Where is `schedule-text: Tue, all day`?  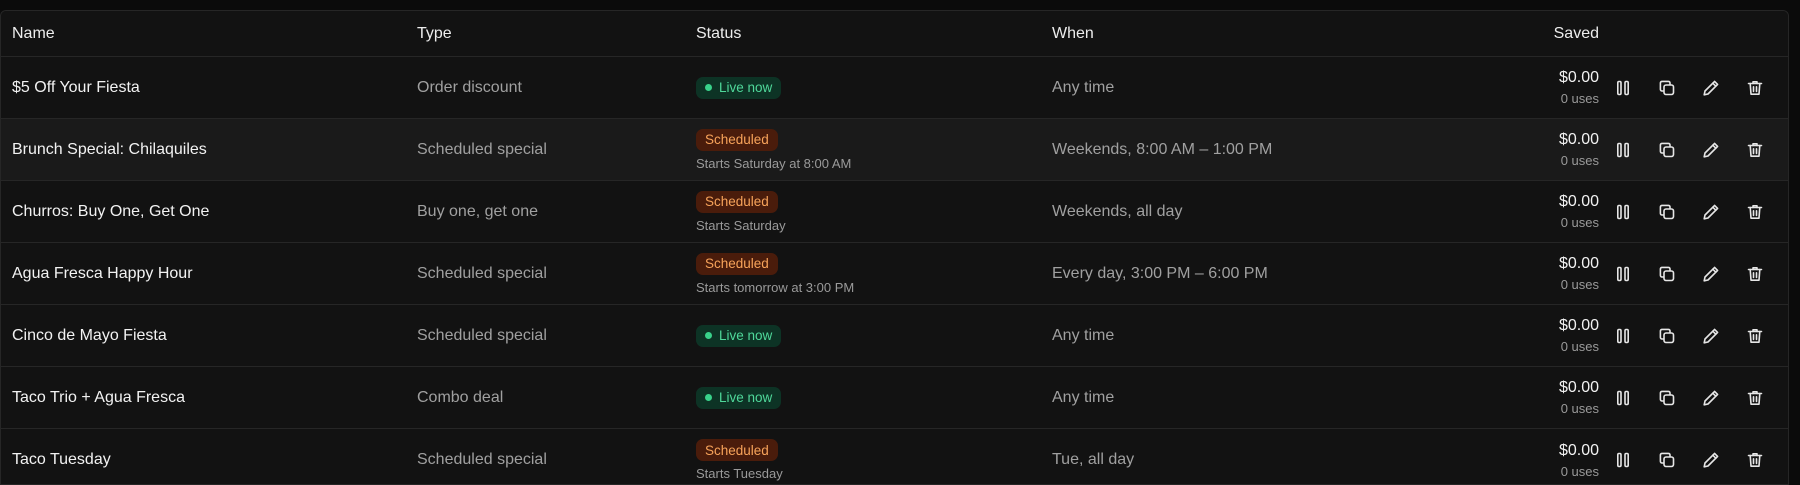
schedule-text: Tue, all day is located at coordinates (1093, 459).